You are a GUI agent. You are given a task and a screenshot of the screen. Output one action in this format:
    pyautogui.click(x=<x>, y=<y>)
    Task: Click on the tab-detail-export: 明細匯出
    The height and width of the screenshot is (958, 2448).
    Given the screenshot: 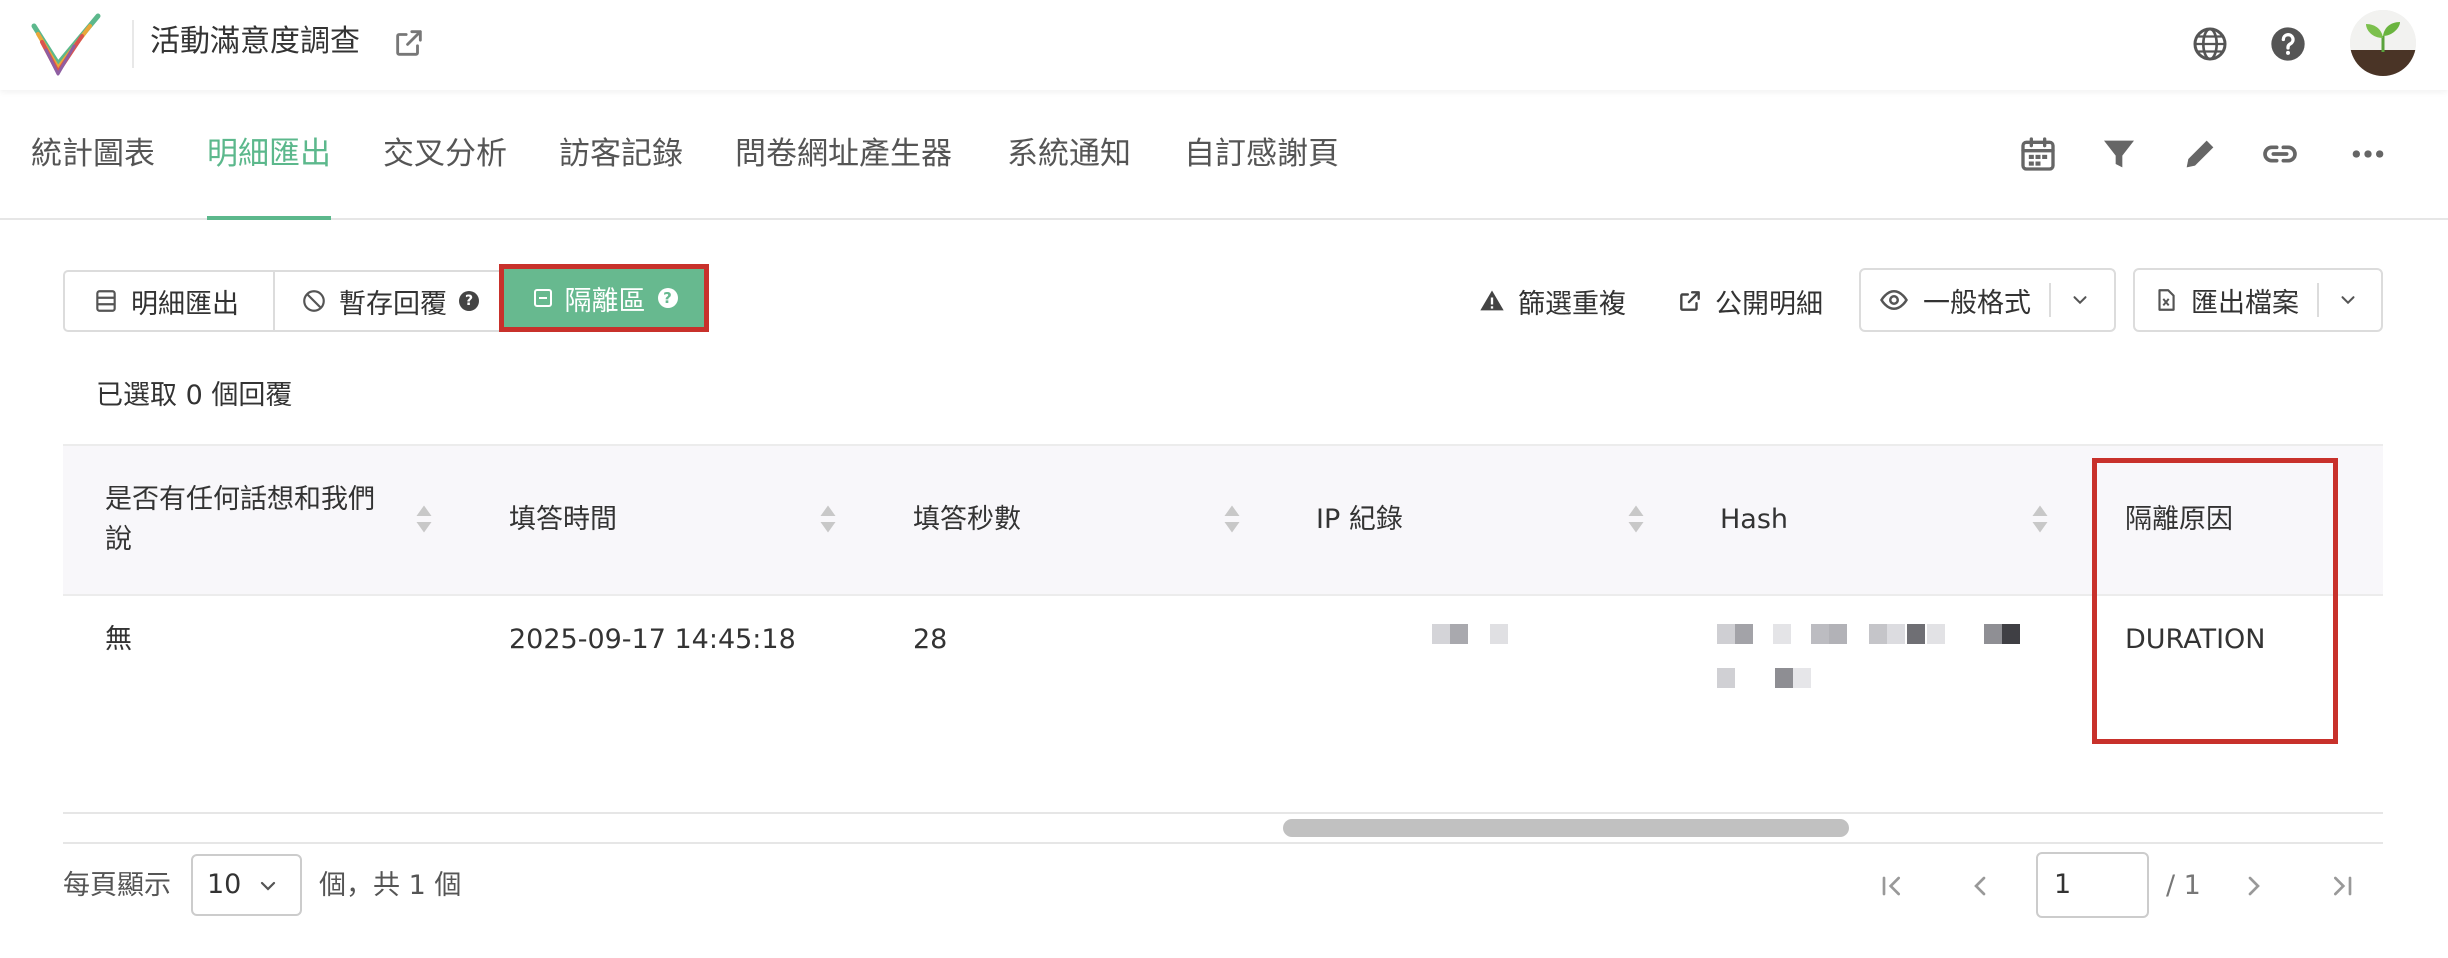 What is the action you would take?
    pyautogui.click(x=269, y=155)
    